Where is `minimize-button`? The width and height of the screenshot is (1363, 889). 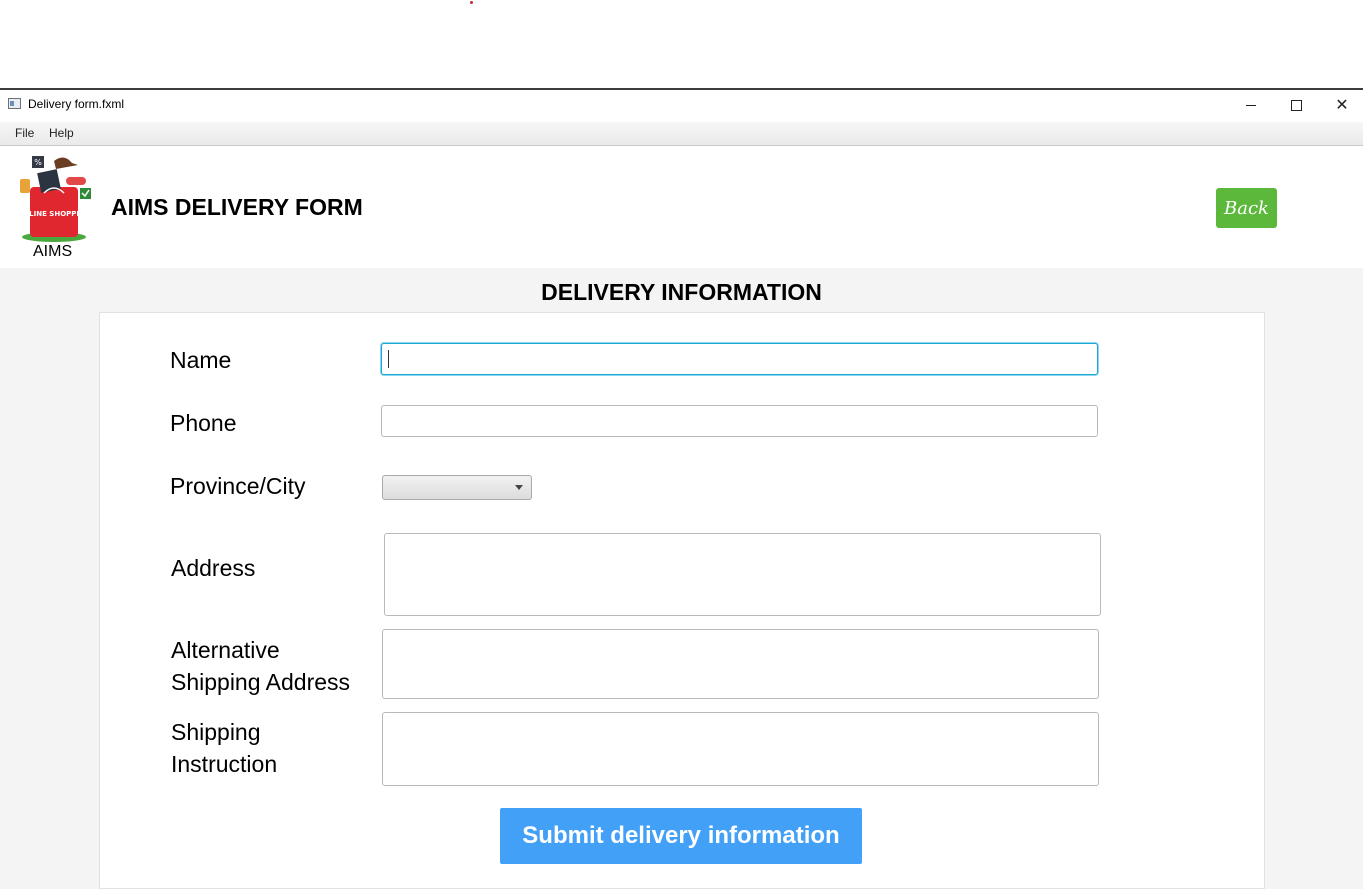 minimize-button is located at coordinates (1251, 105).